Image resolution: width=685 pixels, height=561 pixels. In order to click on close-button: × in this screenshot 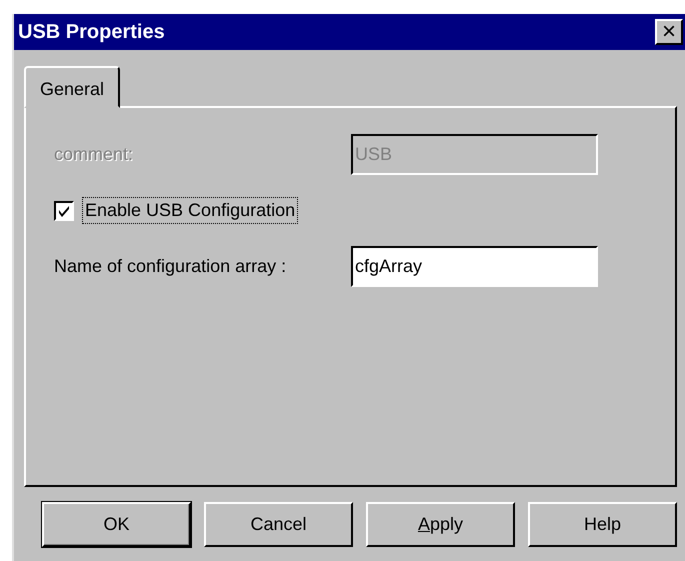, I will do `click(669, 32)`.